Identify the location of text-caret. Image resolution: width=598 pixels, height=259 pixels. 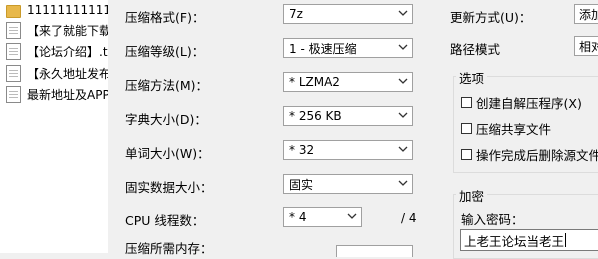
(566, 240).